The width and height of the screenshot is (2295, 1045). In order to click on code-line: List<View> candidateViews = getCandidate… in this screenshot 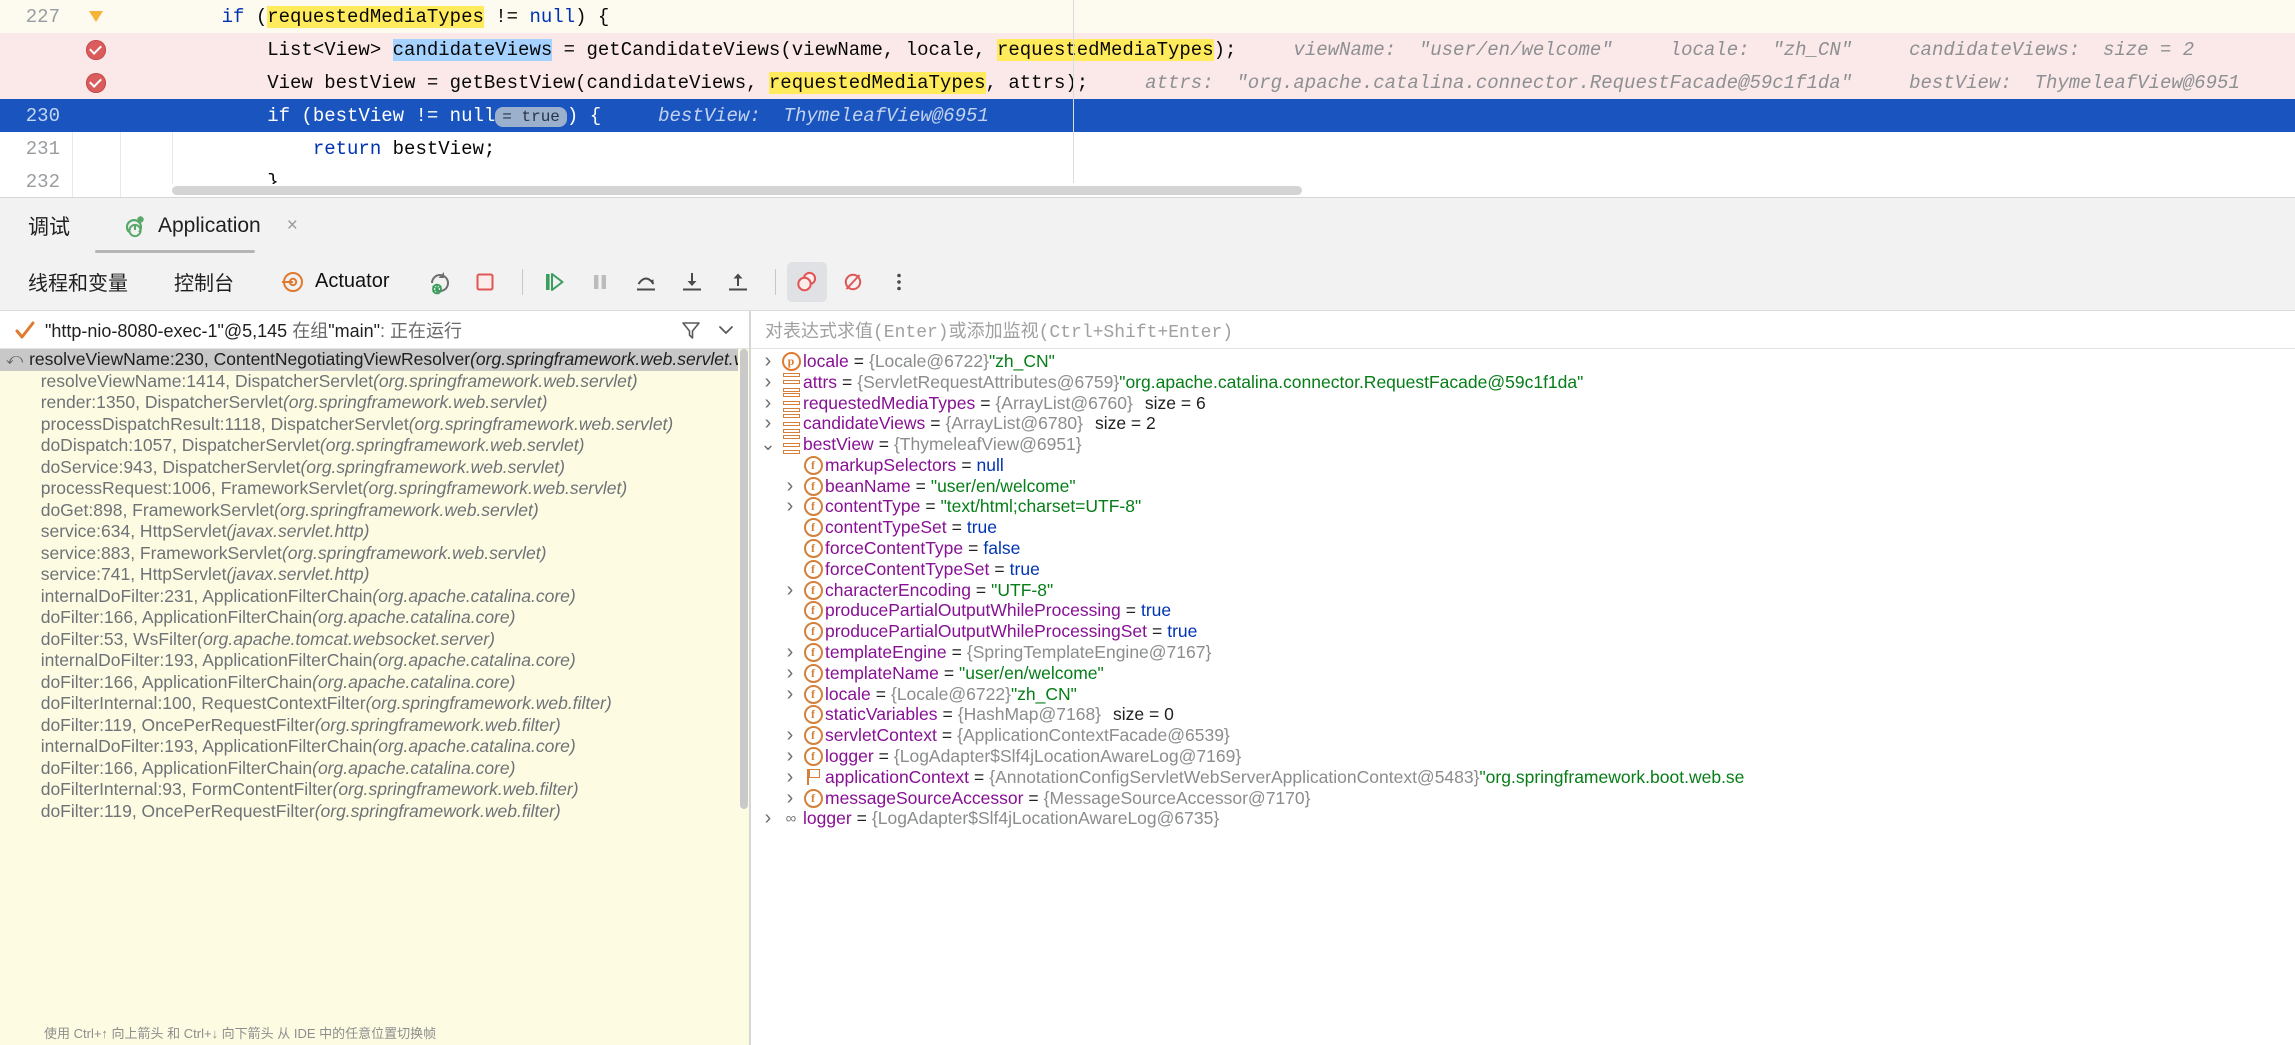, I will do `click(1147, 49)`.